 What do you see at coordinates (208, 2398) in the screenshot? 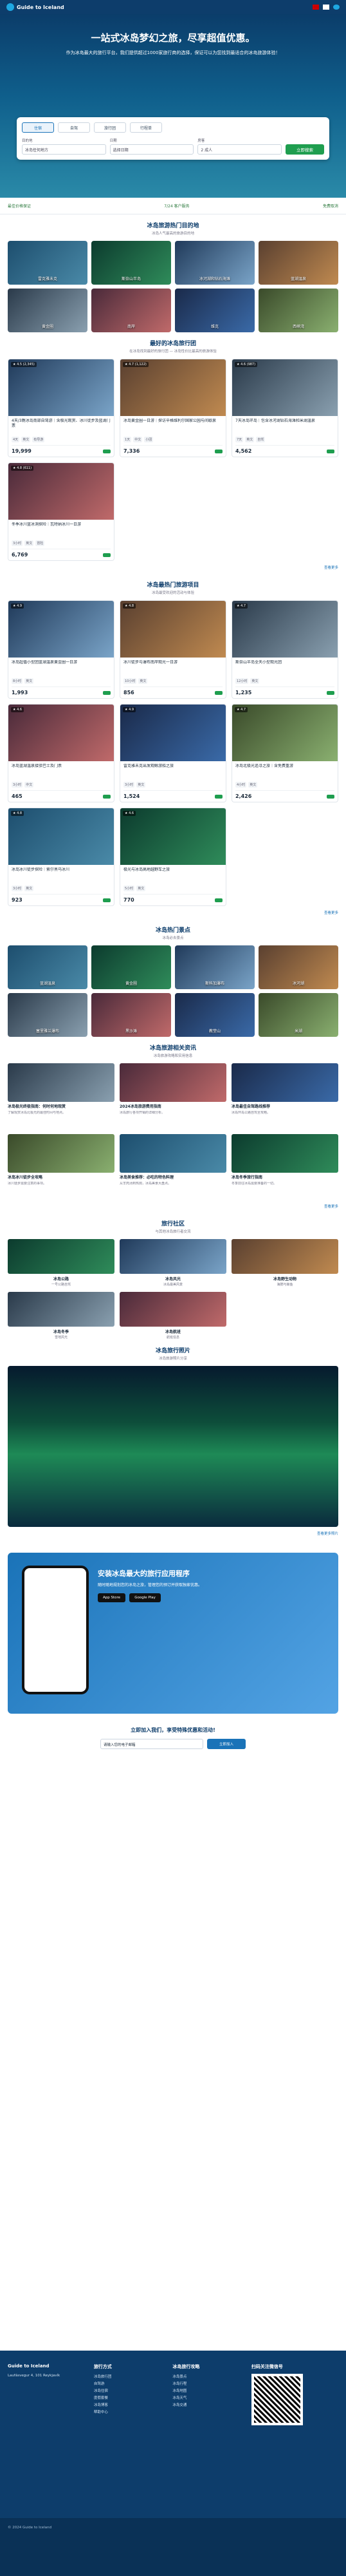
I see `footer-link: 冰岛天气` at bounding box center [208, 2398].